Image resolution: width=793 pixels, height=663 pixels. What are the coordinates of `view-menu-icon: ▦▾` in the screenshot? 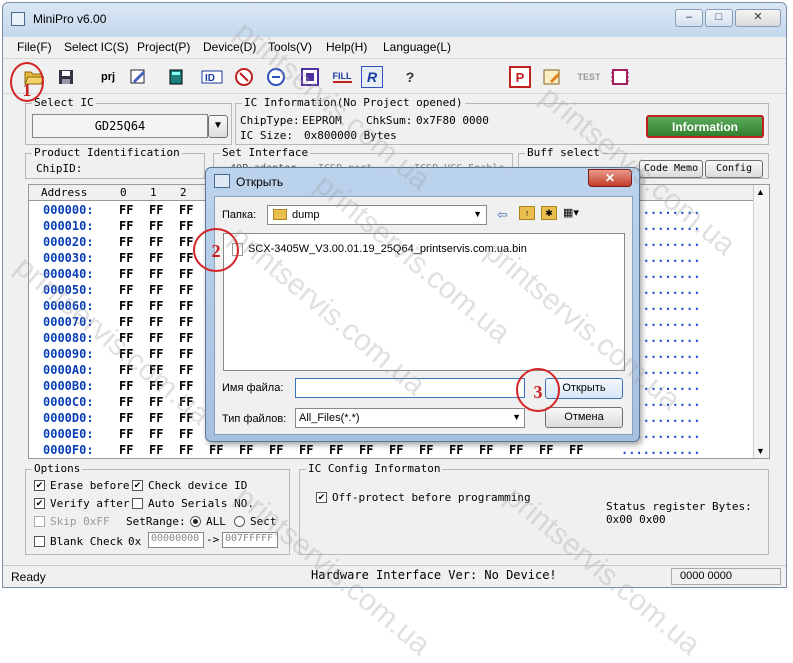 It's located at (575, 213).